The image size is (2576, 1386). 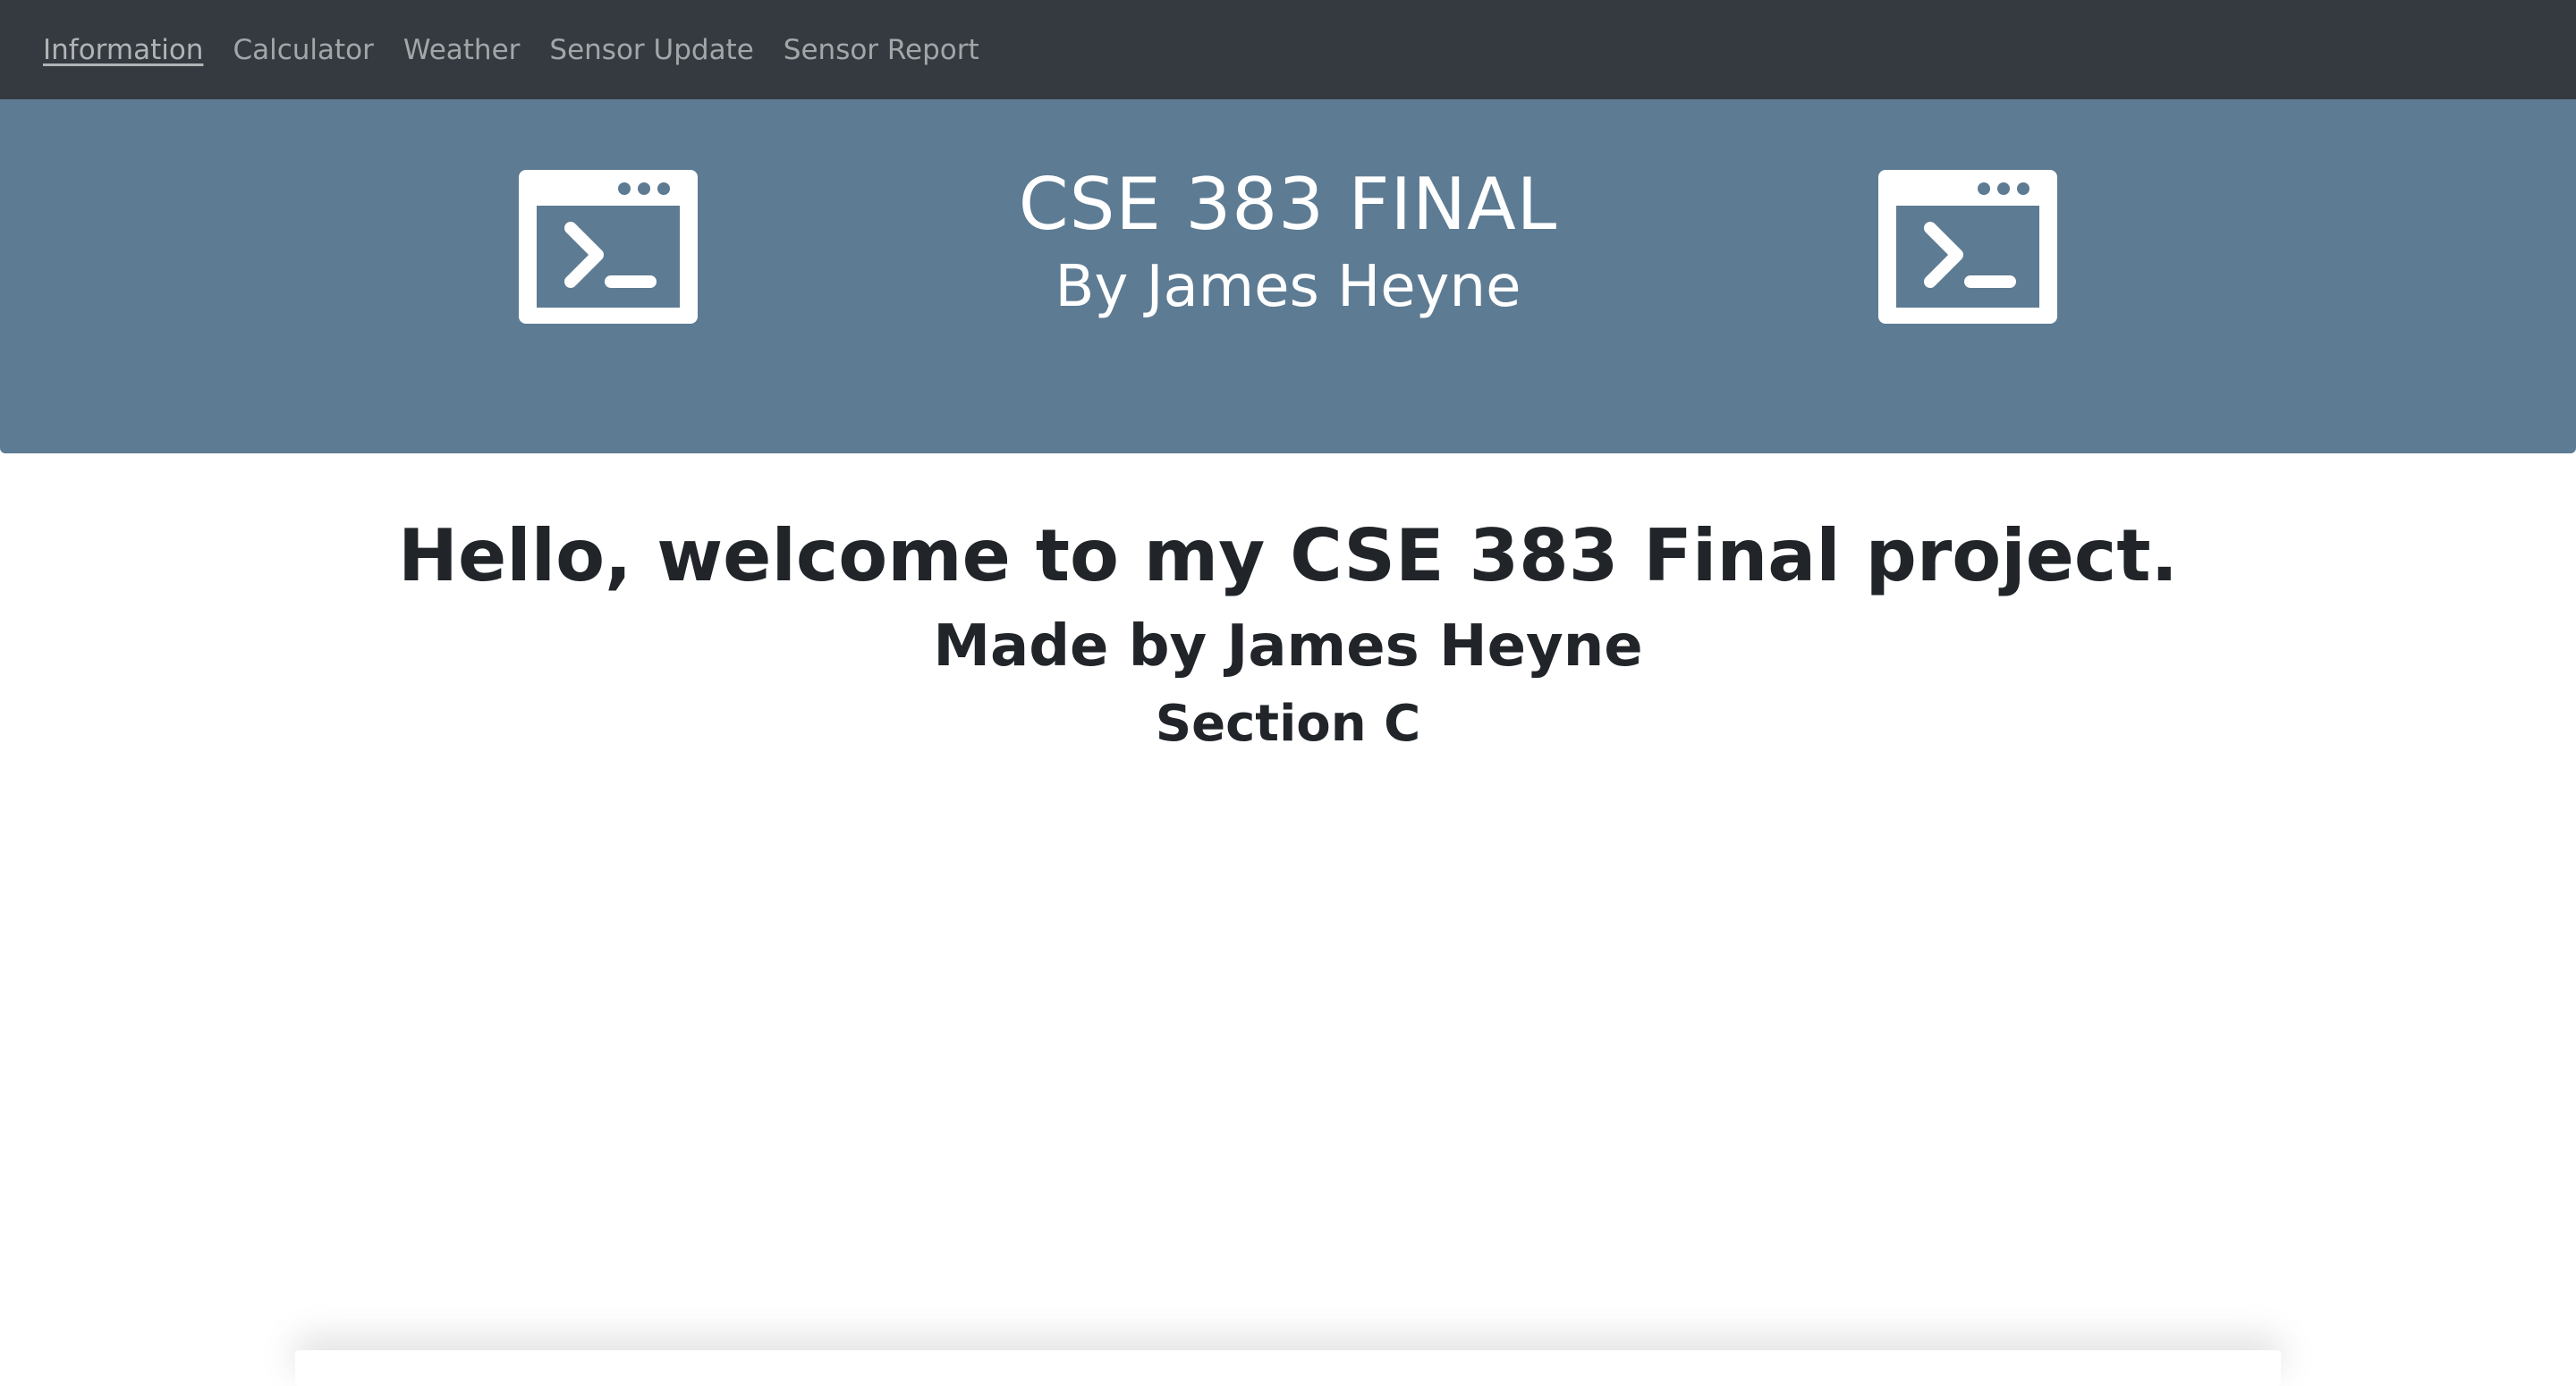 I want to click on nav-link-weather: Weather, so click(x=462, y=50).